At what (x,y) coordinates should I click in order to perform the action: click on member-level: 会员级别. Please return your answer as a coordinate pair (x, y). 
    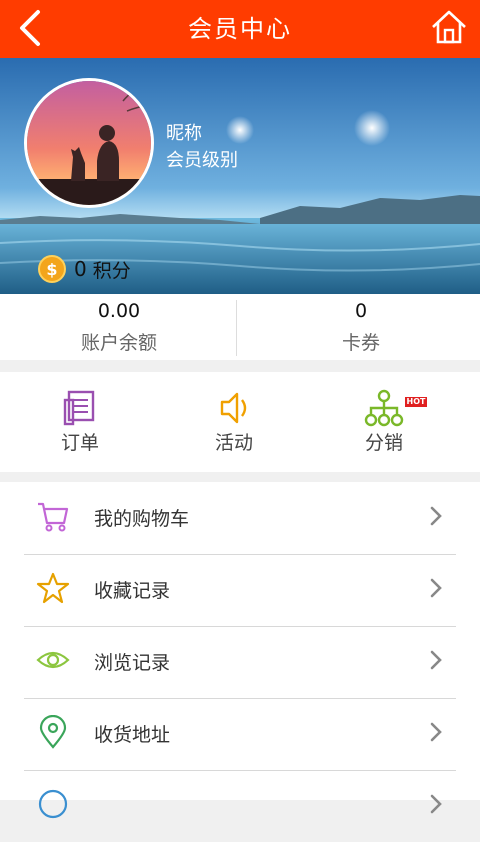
    Looking at the image, I should click on (202, 160).